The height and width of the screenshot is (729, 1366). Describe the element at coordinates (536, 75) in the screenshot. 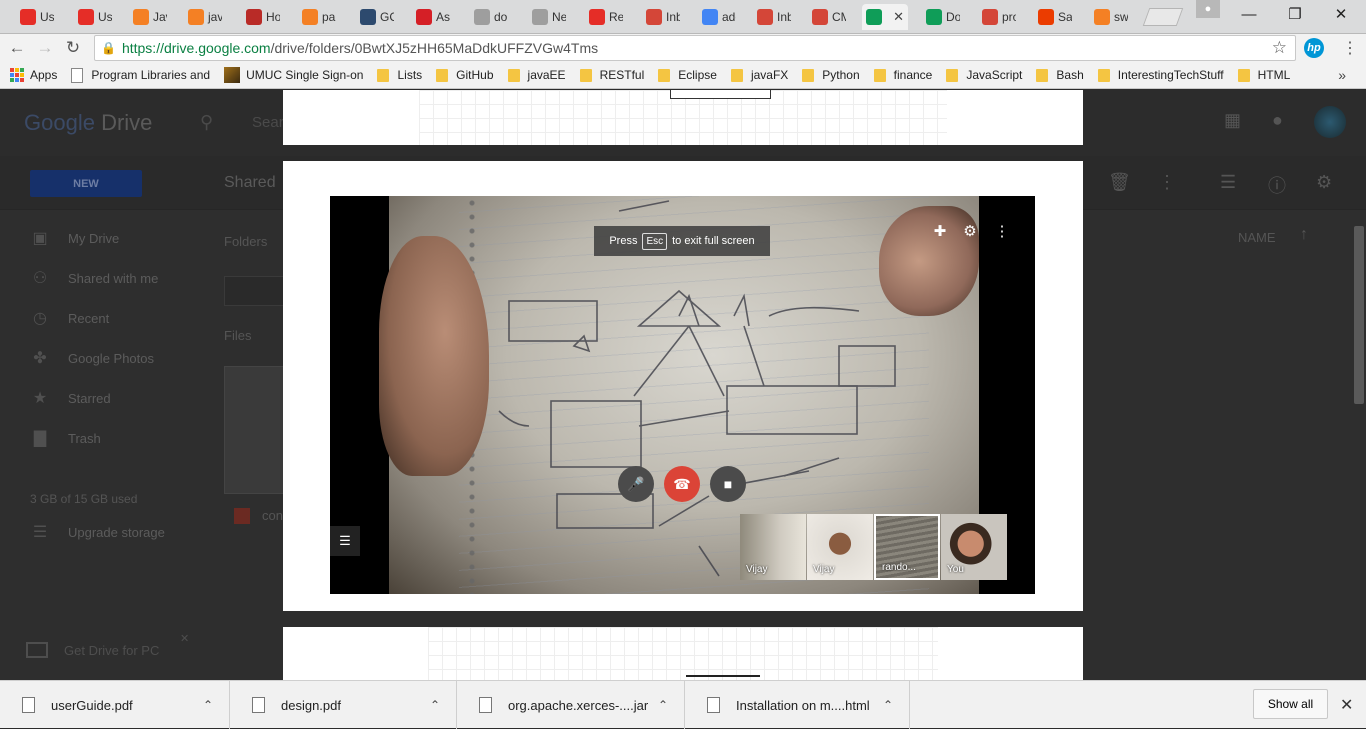

I see `bookmark-item: javaEE` at that location.